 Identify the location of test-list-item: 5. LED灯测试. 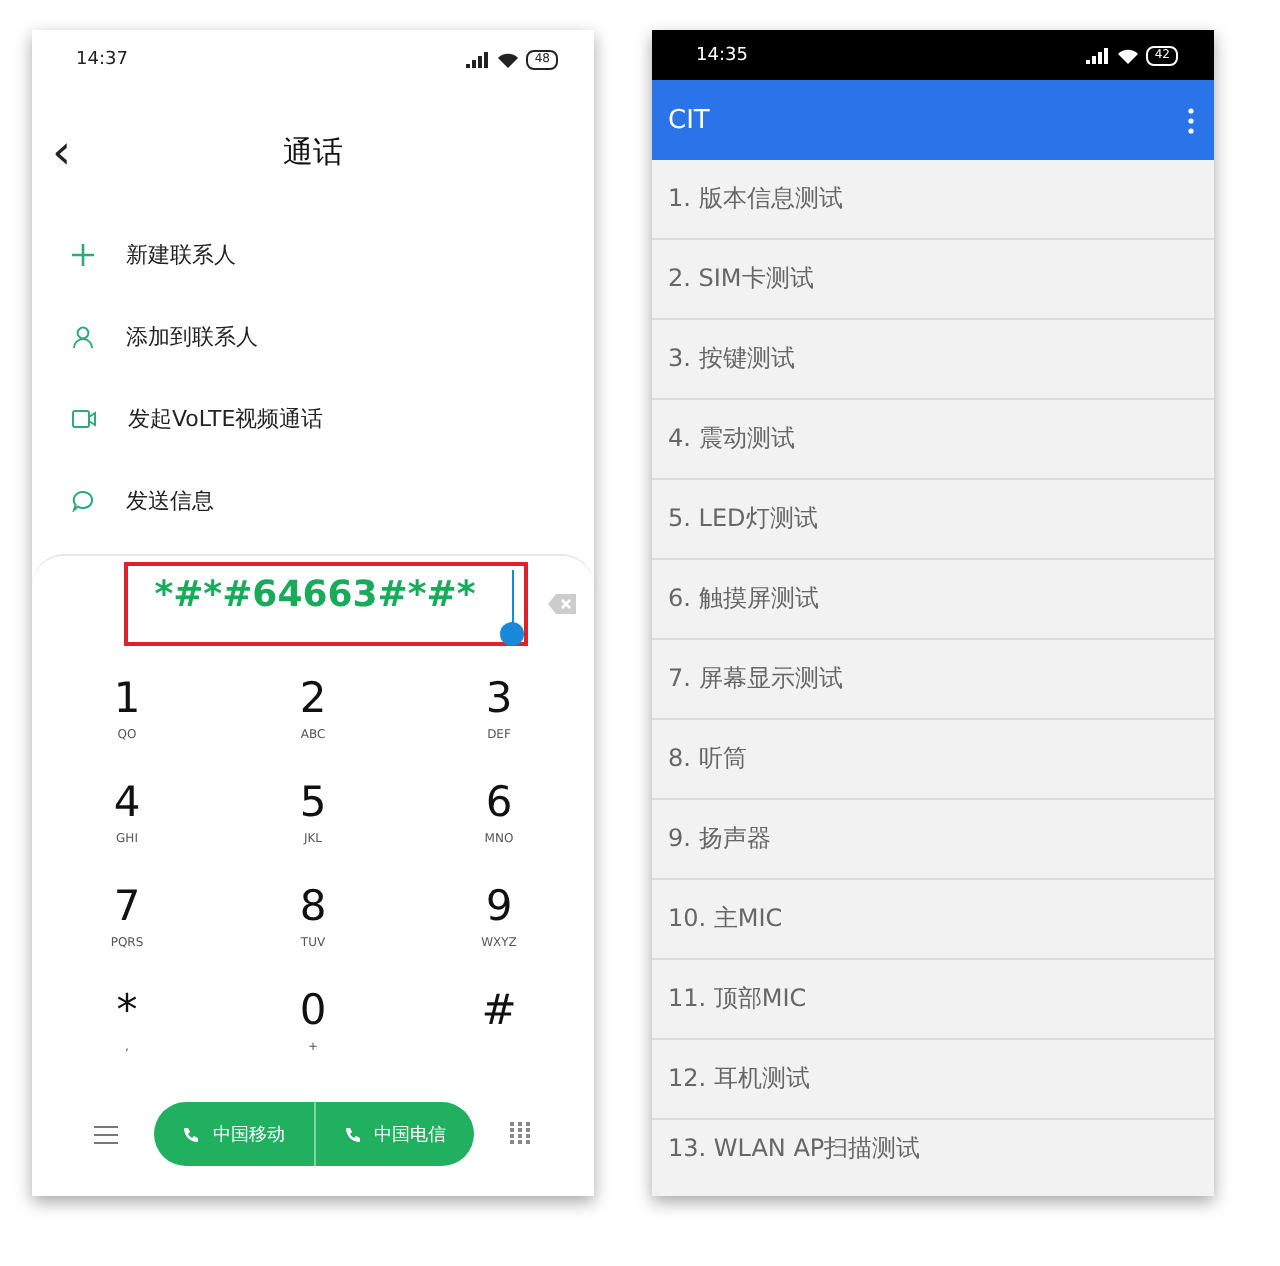
(933, 520).